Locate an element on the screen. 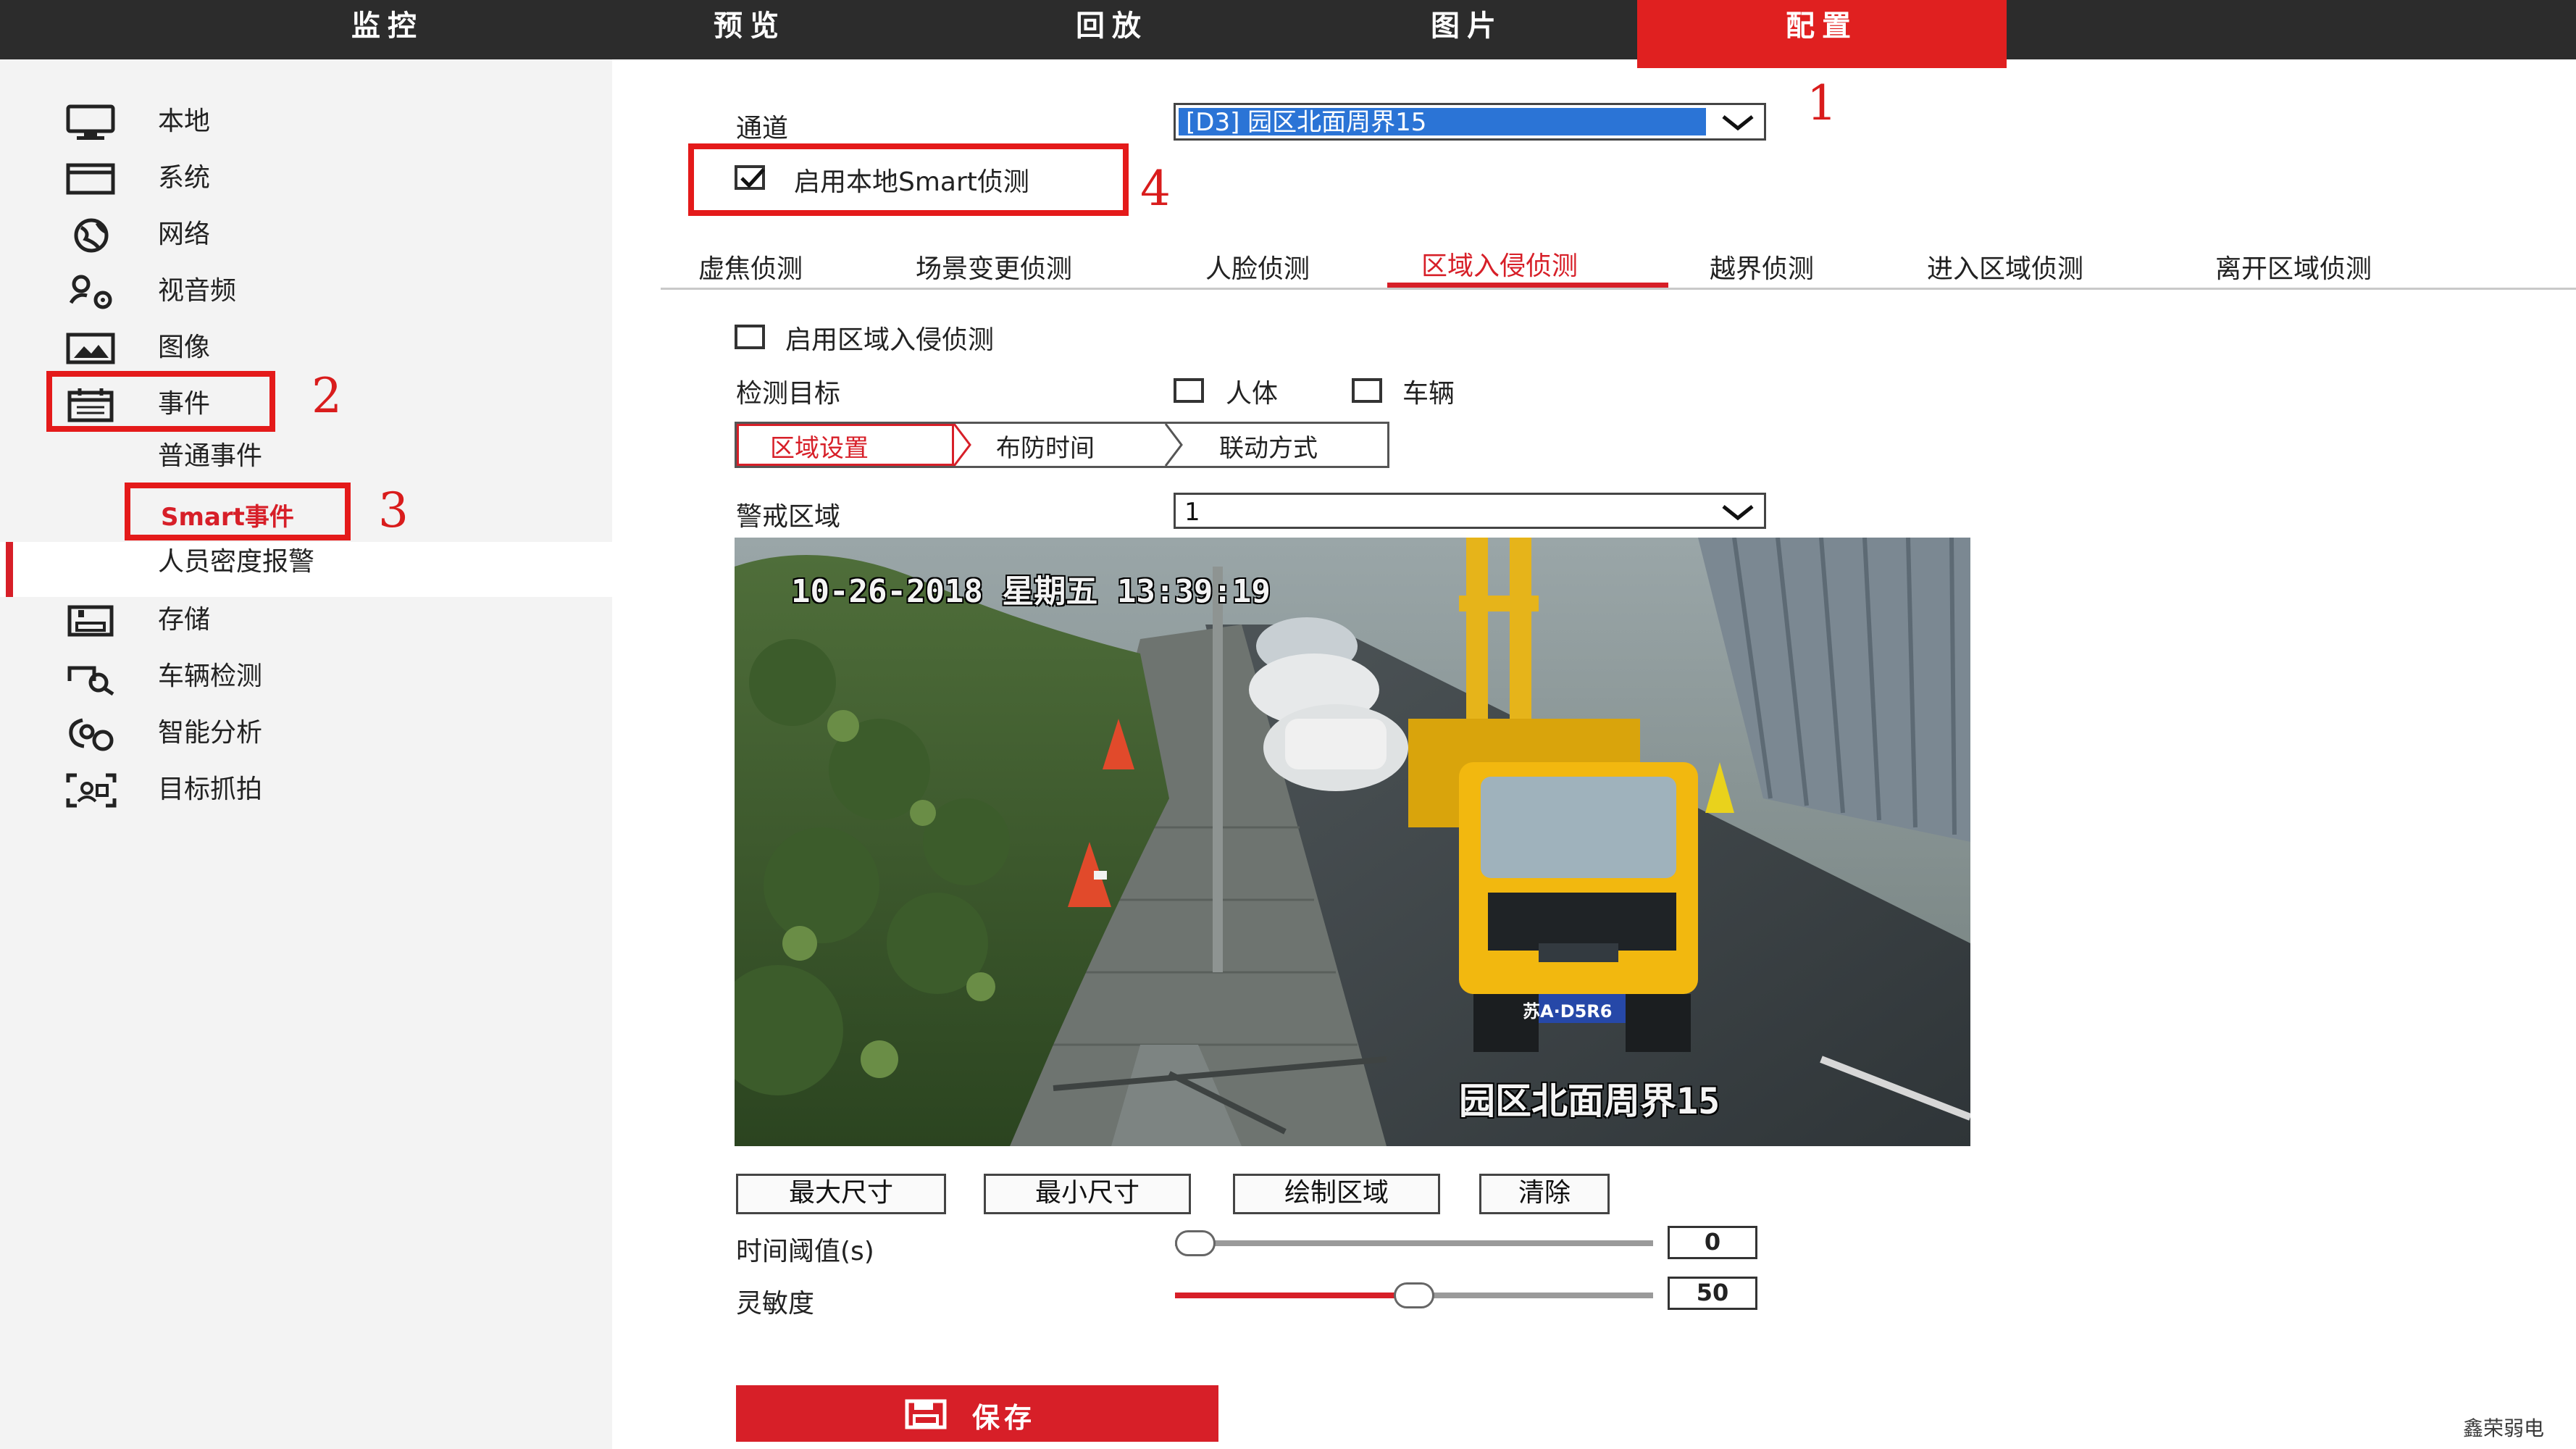 The width and height of the screenshot is (2576, 1449). enable-intrusion-label: 启用区域入侵侦测 is located at coordinates (890, 340).